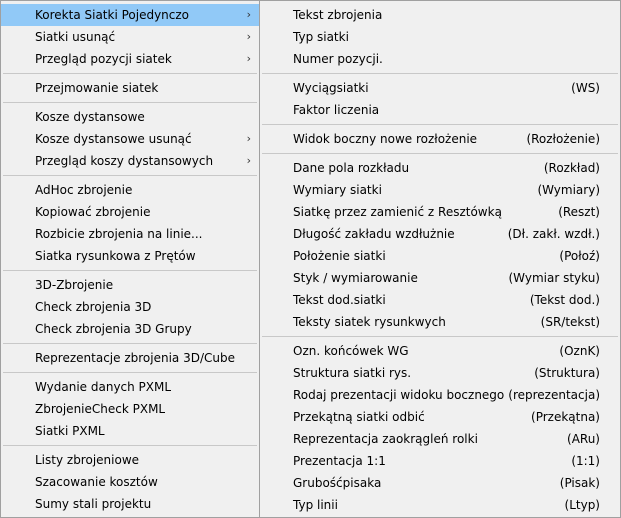  Describe the element at coordinates (74, 285) in the screenshot. I see `menu-item-label: 3D-Zbrojenie` at that location.